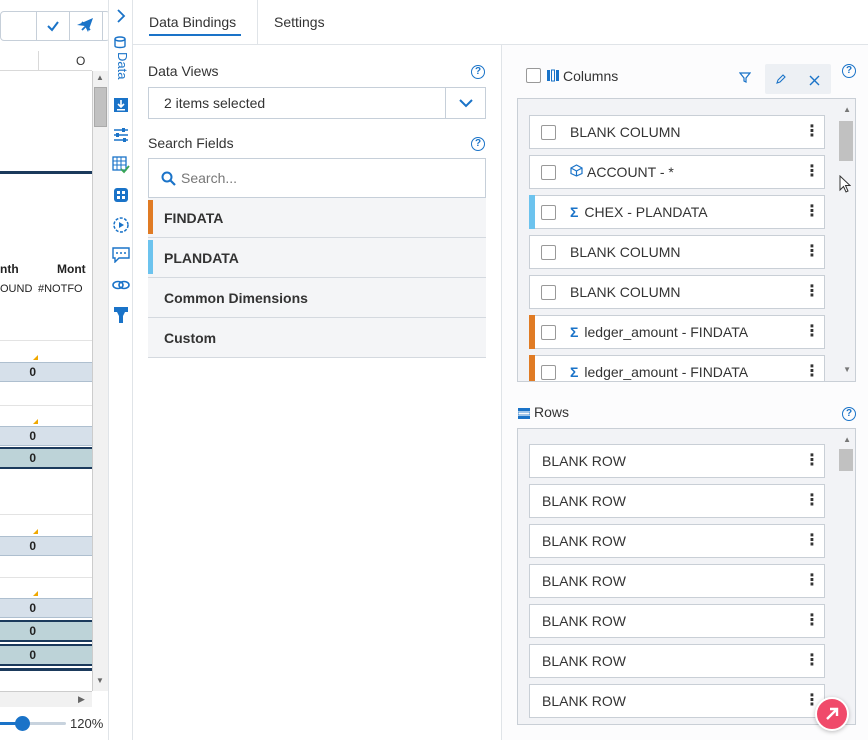  What do you see at coordinates (533, 75) in the screenshot?
I see `columns-select-all-checkbox` at bounding box center [533, 75].